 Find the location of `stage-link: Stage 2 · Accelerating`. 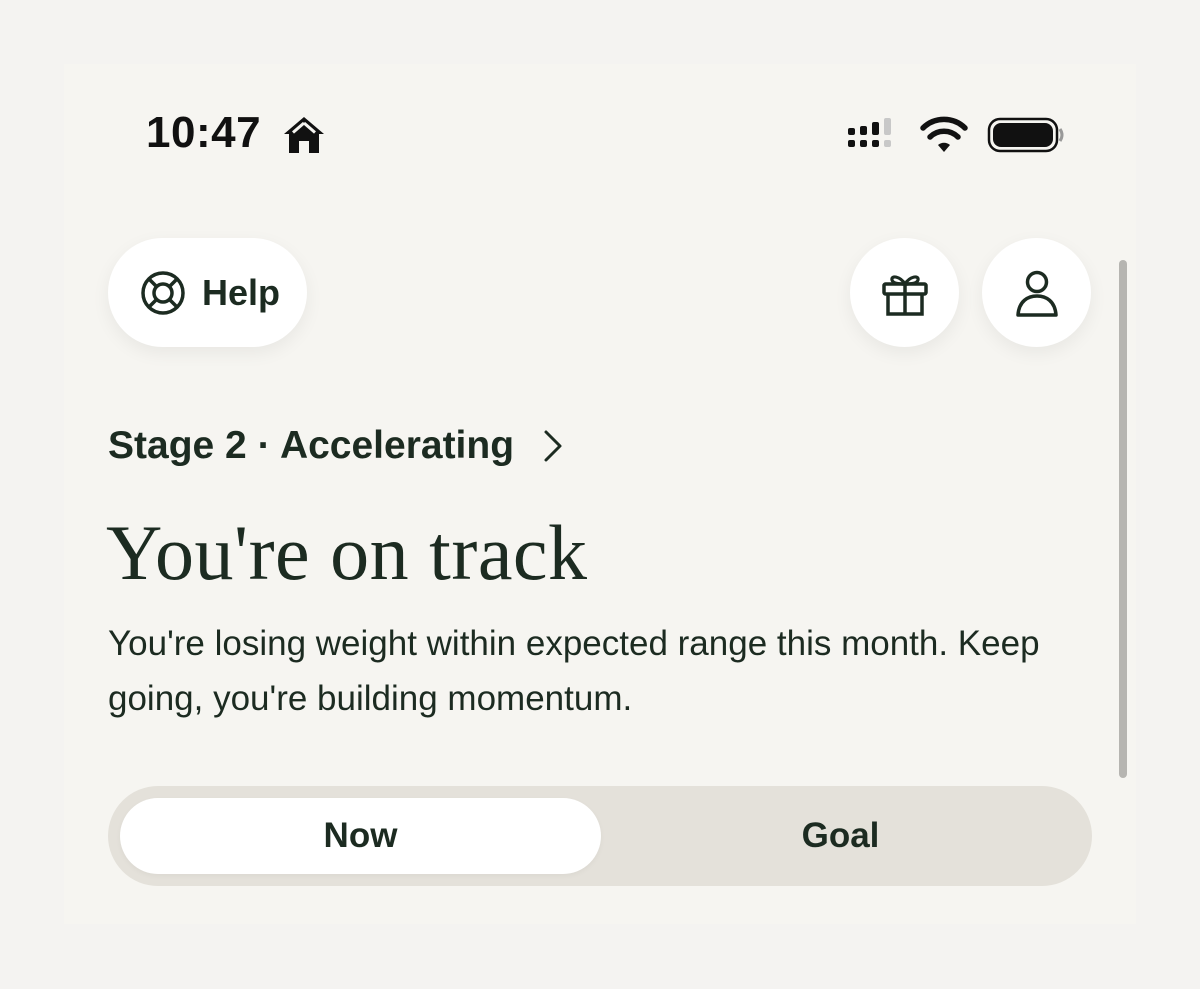

stage-link: Stage 2 · Accelerating is located at coordinates (337, 446).